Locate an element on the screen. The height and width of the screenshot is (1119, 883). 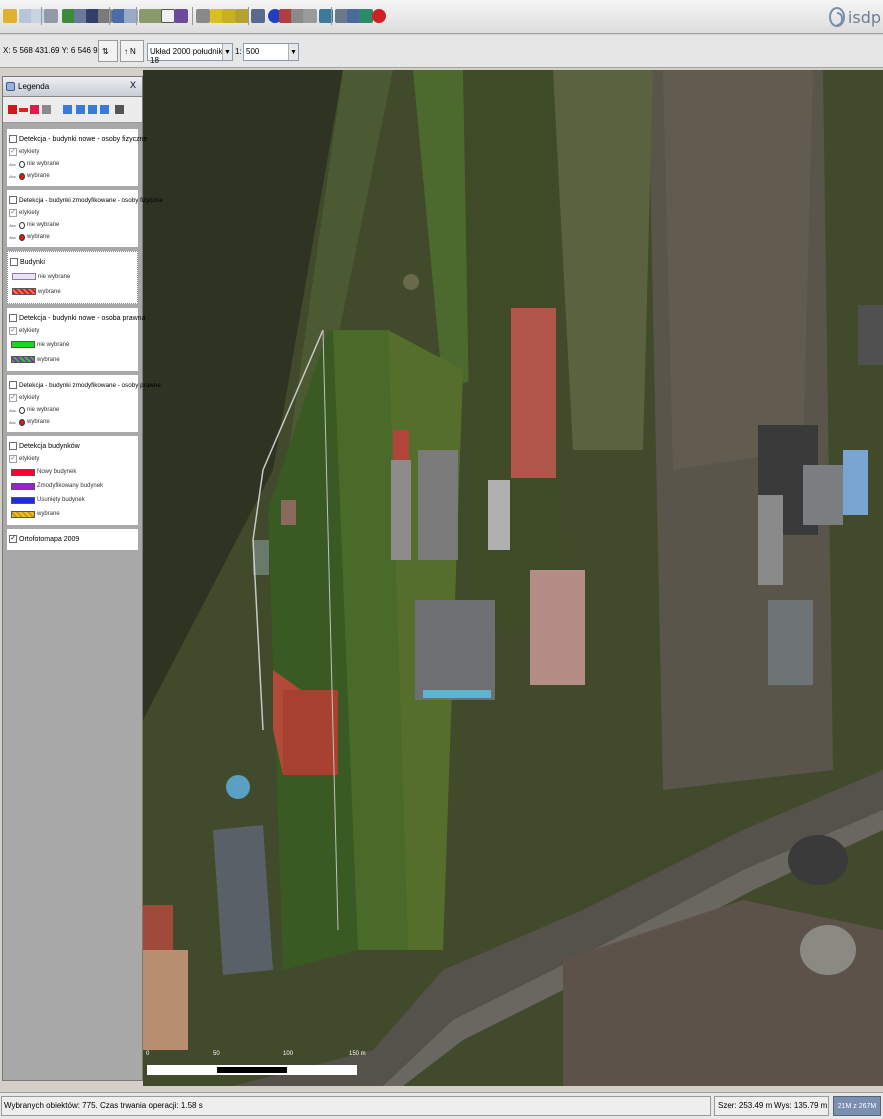
legend-titlebar: Legenda X is located at coordinates (72, 87).